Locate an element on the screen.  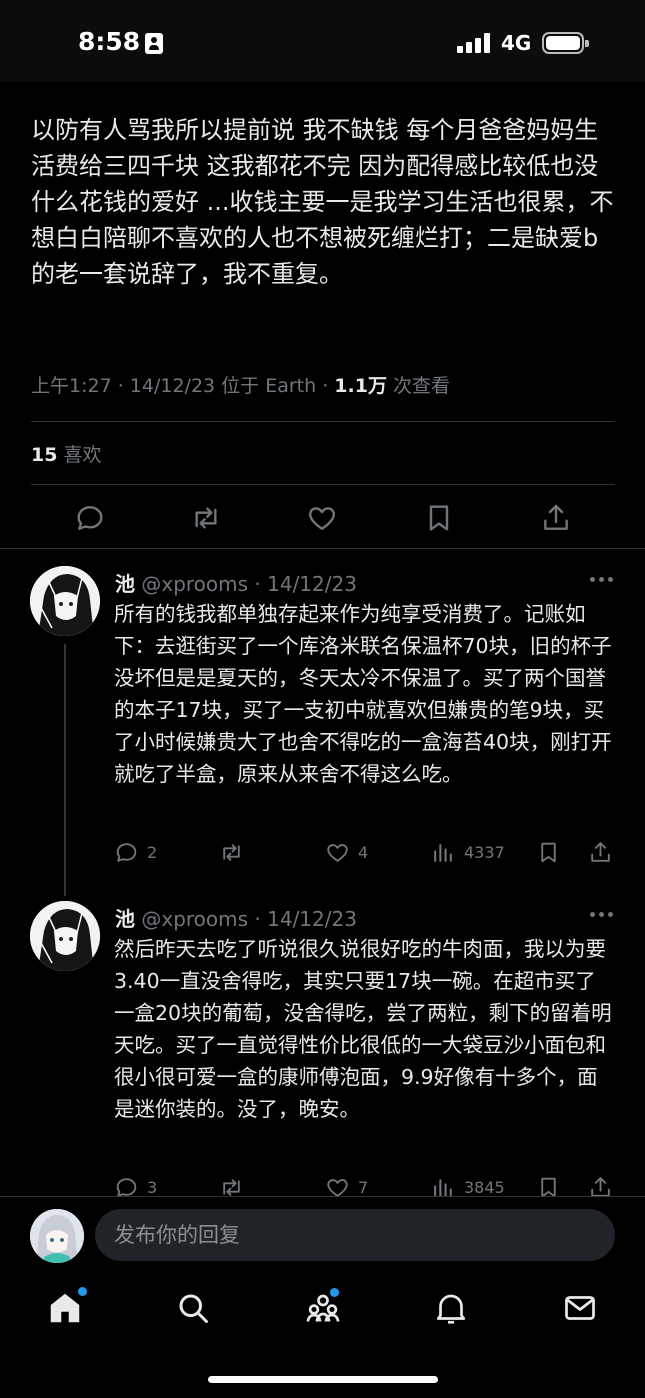
network-type: 4G is located at coordinates (516, 43).